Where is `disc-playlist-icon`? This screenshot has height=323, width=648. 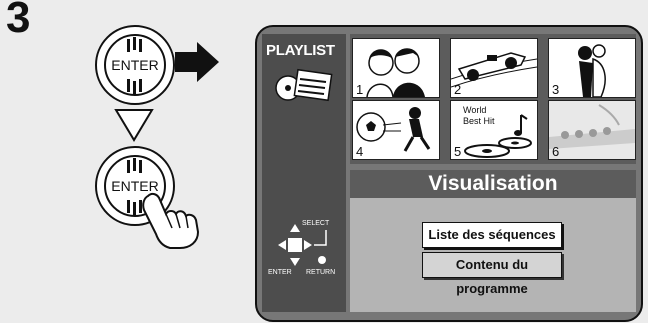
disc-playlist-icon is located at coordinates (304, 85).